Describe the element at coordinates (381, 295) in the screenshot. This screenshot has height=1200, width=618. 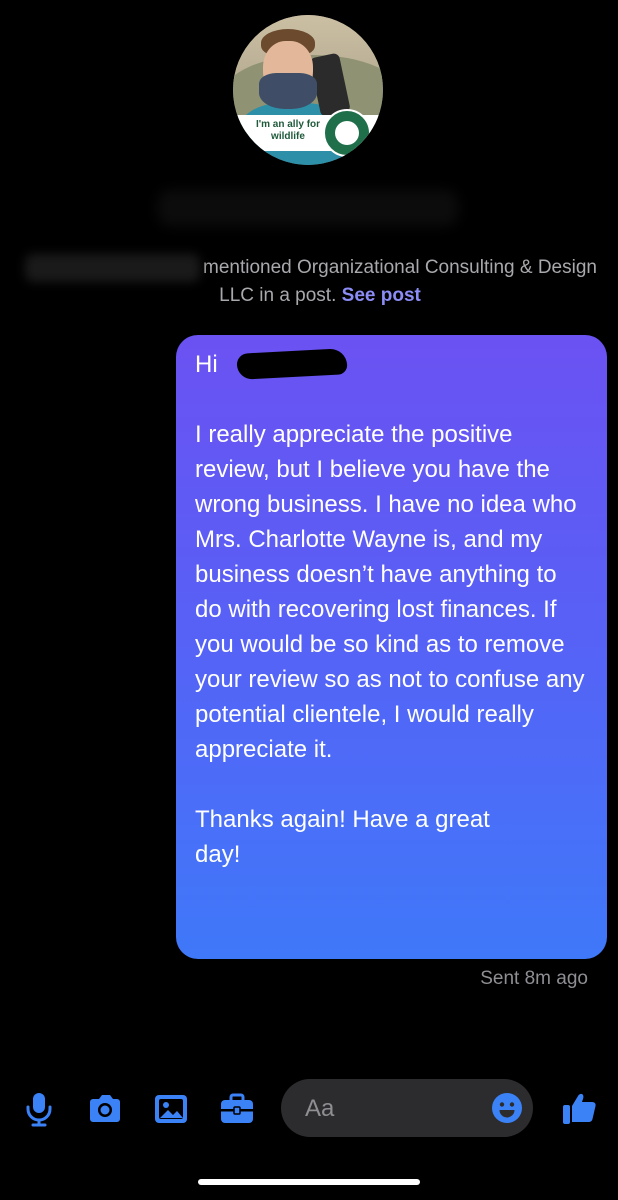
I see `see-post-link: See post` at that location.